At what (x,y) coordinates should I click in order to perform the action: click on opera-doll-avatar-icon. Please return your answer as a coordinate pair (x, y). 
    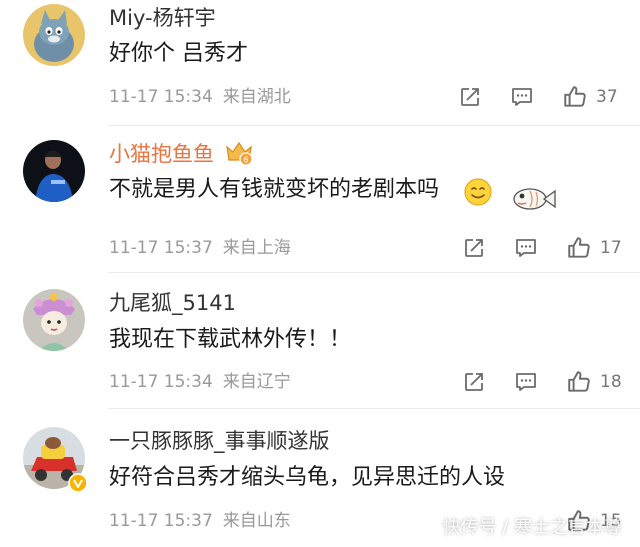
    Looking at the image, I should click on (54, 320).